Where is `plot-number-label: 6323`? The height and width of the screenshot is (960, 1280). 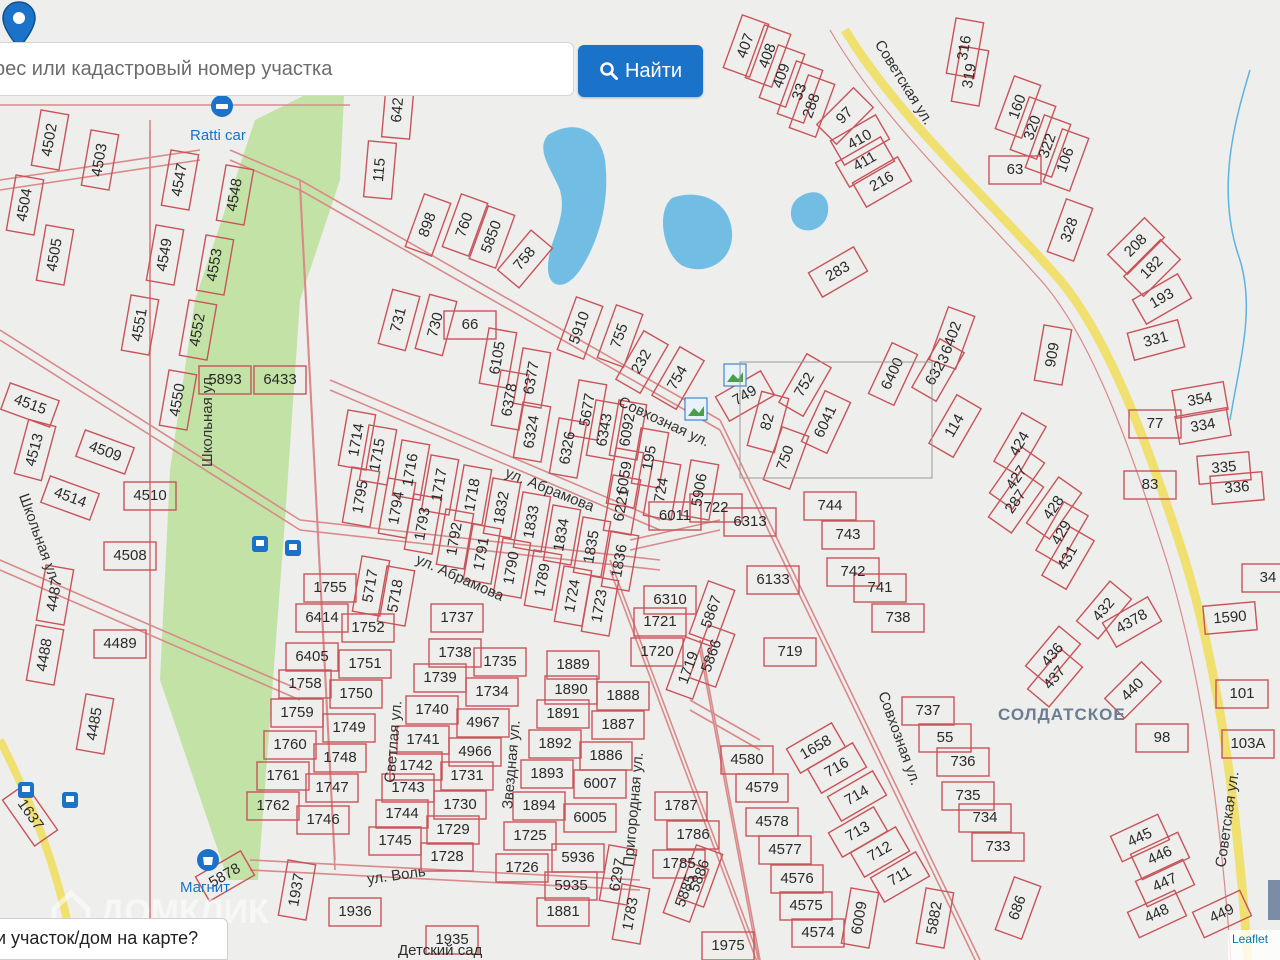 plot-number-label: 6323 is located at coordinates (937, 369).